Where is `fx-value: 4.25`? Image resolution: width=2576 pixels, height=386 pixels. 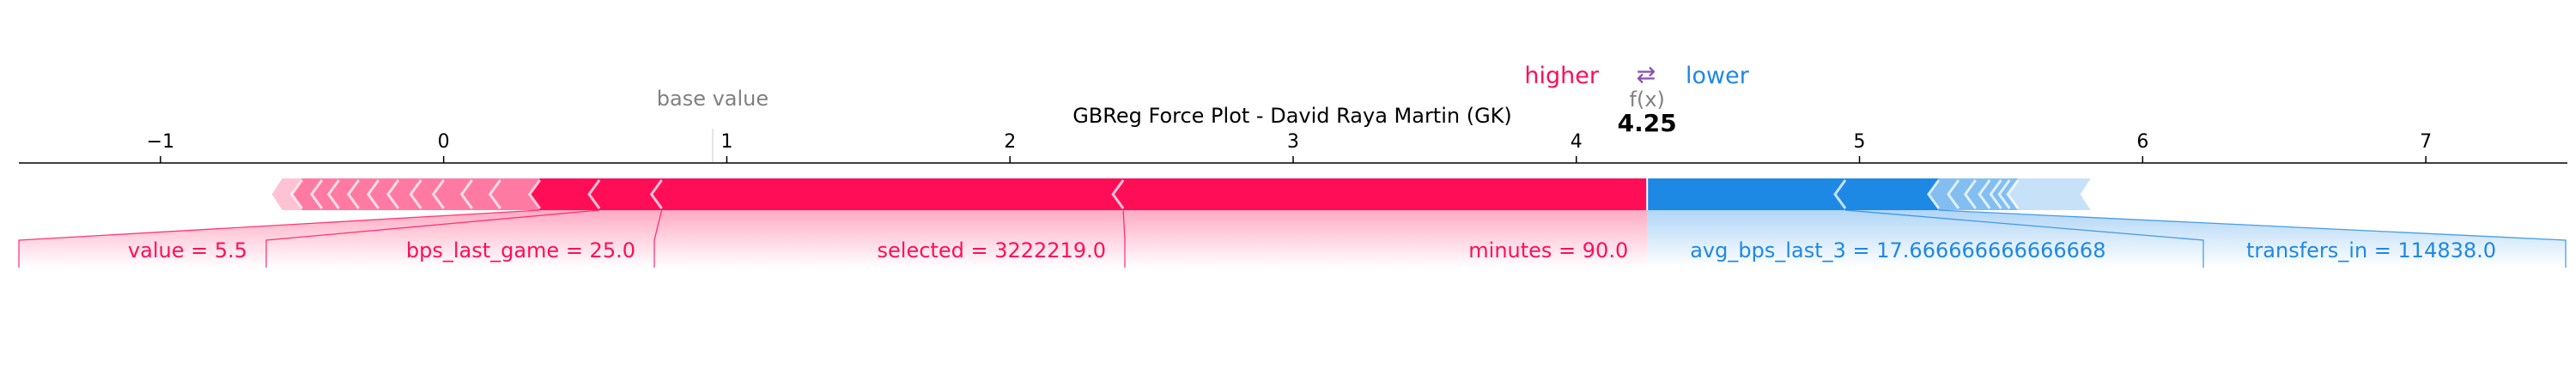
fx-value: 4.25 is located at coordinates (1647, 123).